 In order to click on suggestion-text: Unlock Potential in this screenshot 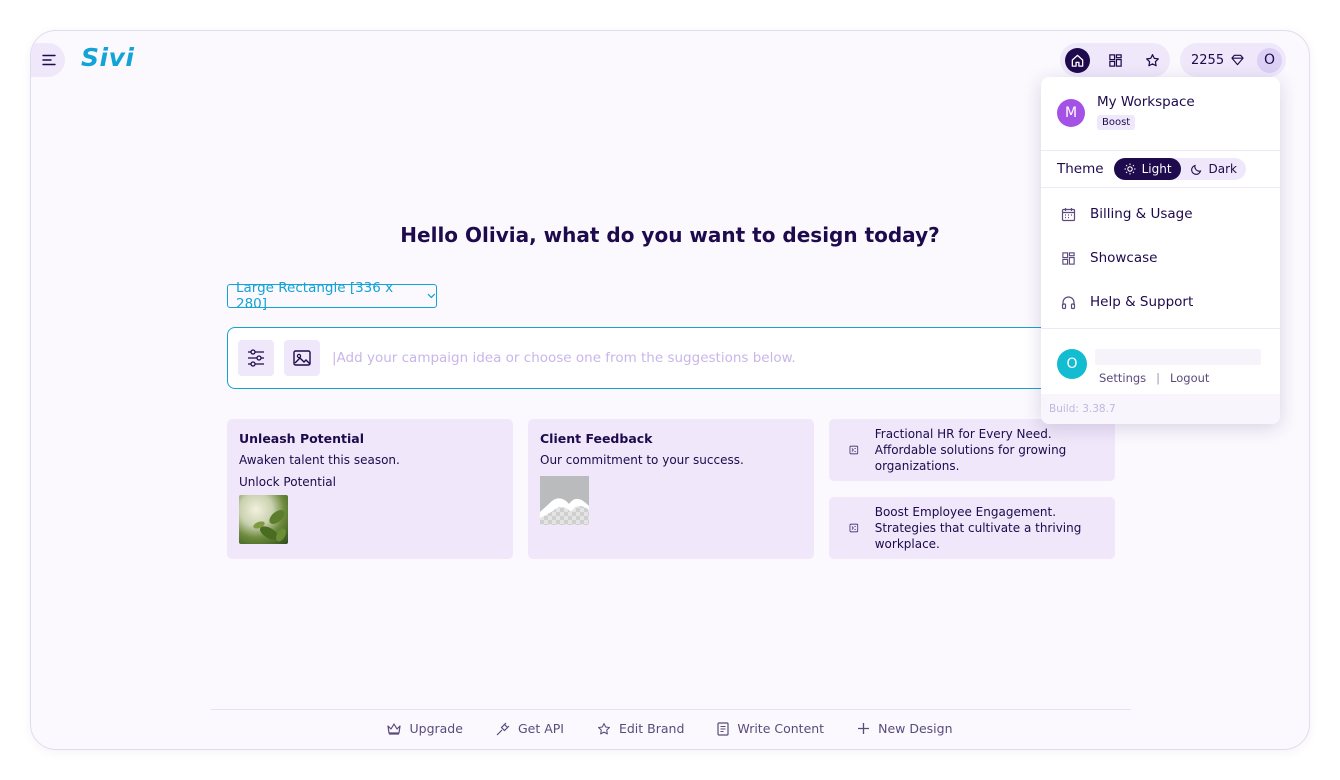, I will do `click(287, 482)`.